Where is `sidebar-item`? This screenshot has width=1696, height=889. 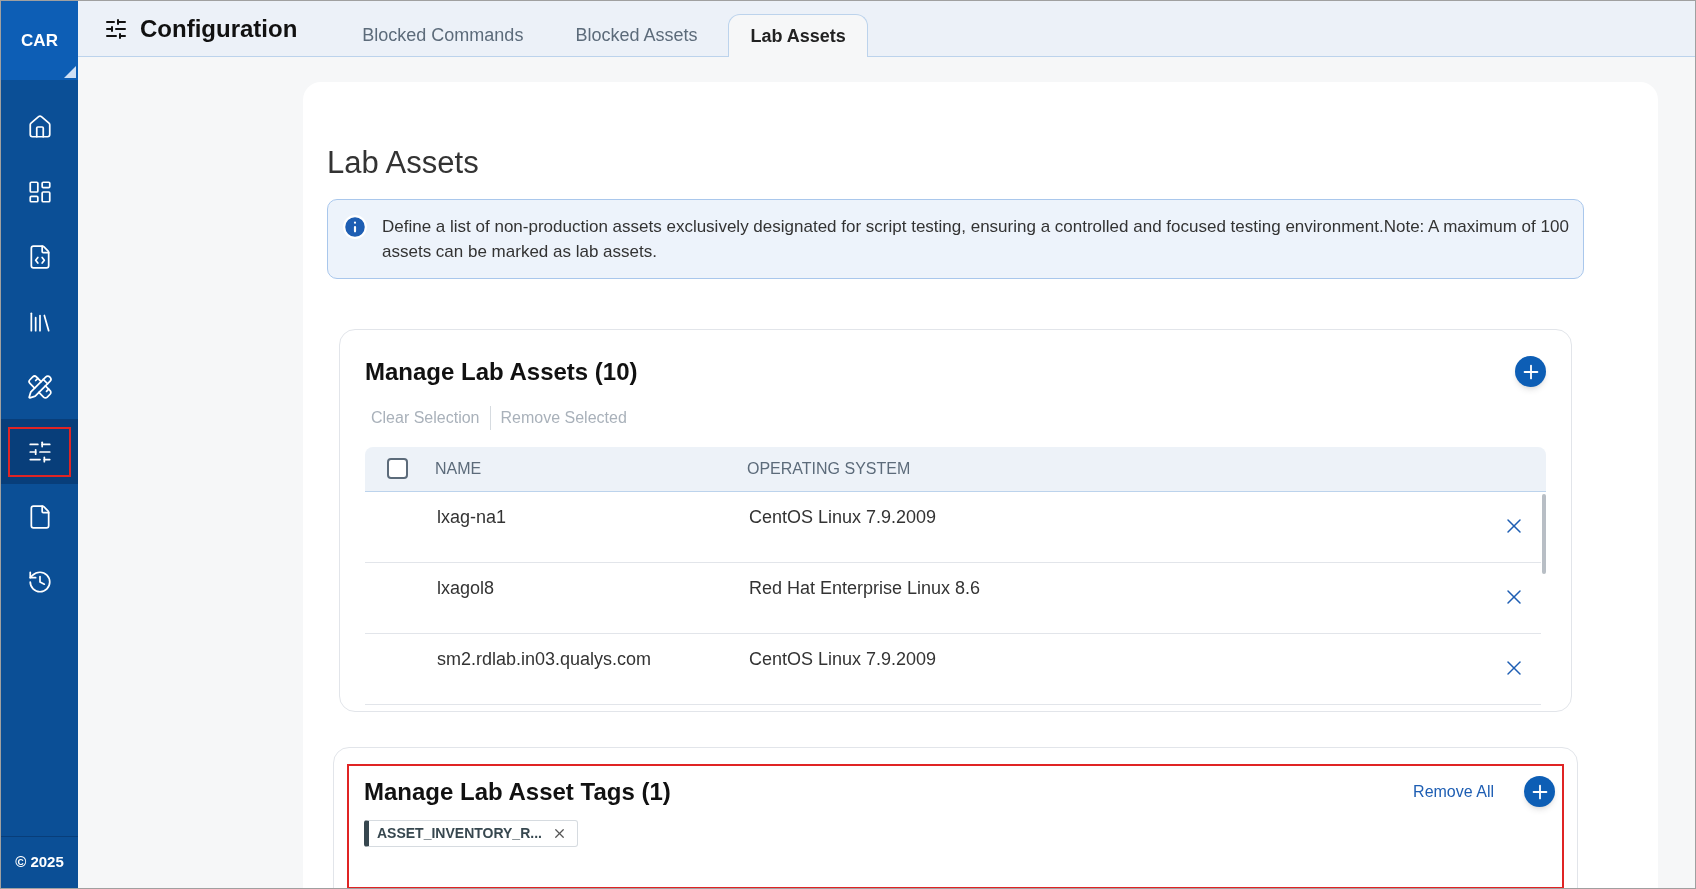
sidebar-item is located at coordinates (39, 451).